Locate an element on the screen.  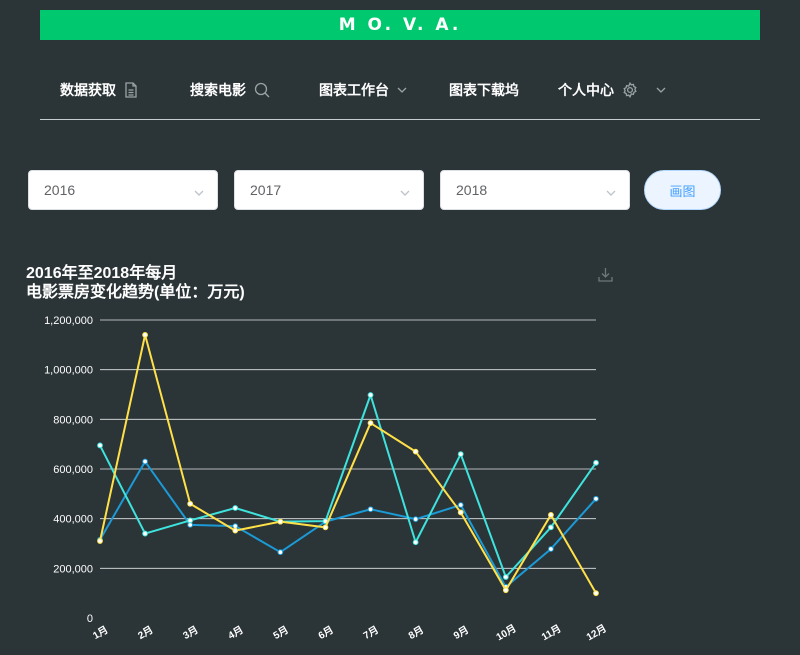
y-tick-label: 1,200,000 is located at coordinates (68, 321).